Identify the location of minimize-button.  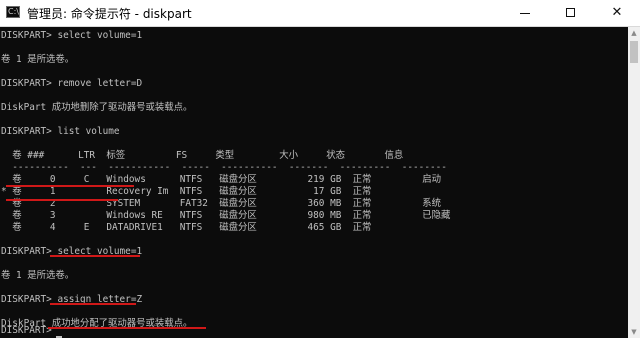
(525, 13).